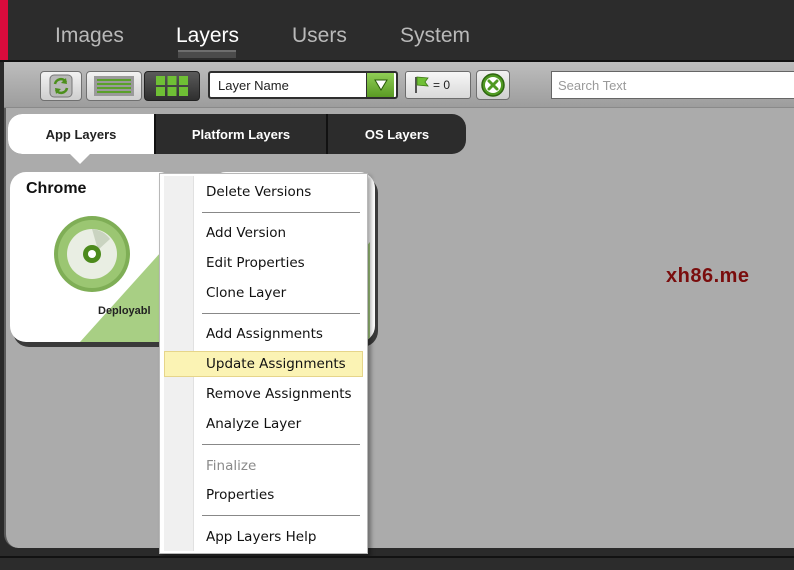 The width and height of the screenshot is (794, 570). What do you see at coordinates (231, 466) in the screenshot?
I see `menu-item-finalize: Finalize` at bounding box center [231, 466].